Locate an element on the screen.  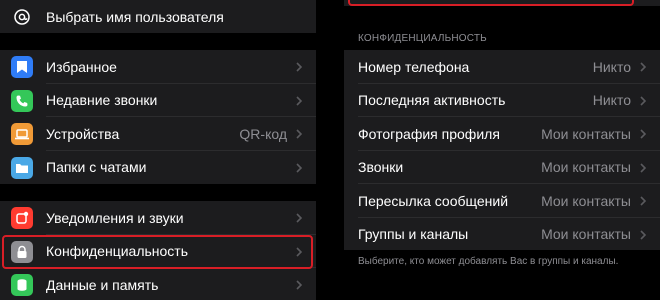
calls-row: Звонки Мои контакты is located at coordinates (502, 167).